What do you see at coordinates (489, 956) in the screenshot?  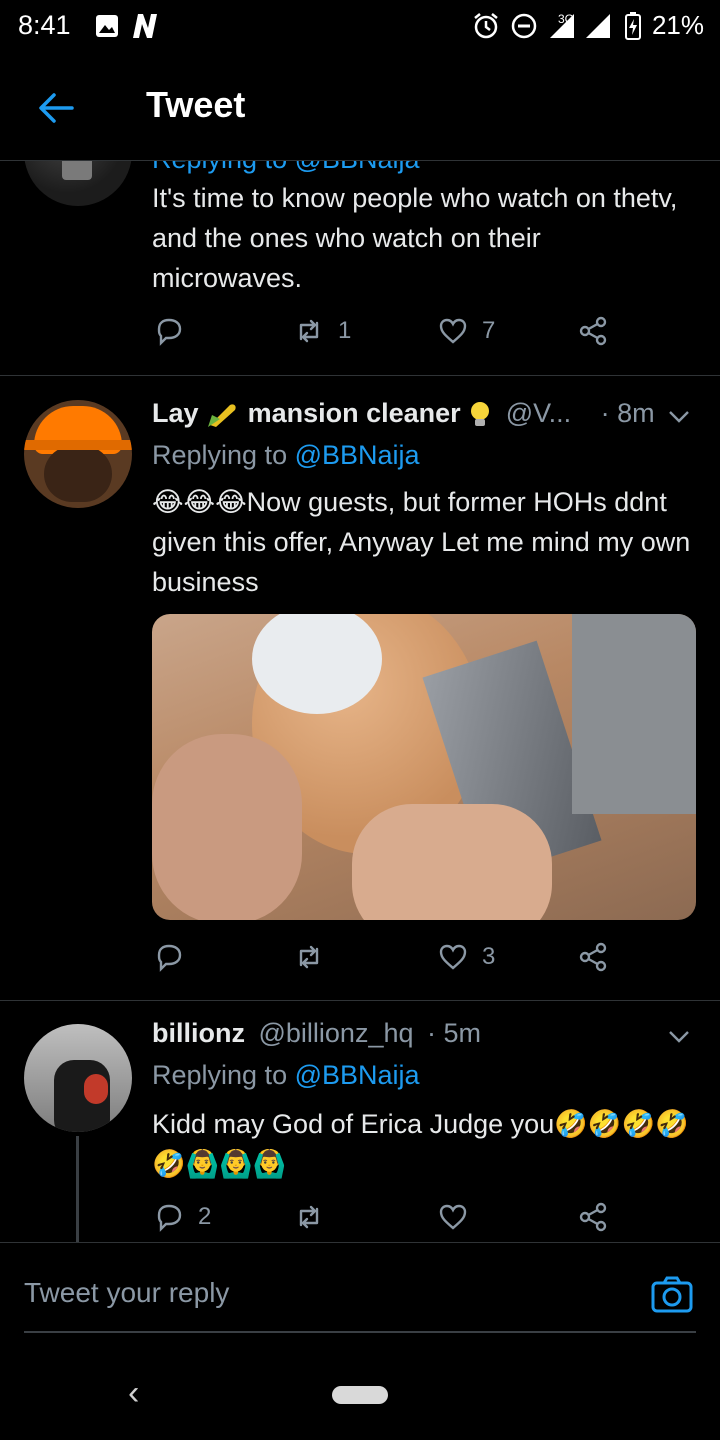 I see `like-count: 3` at bounding box center [489, 956].